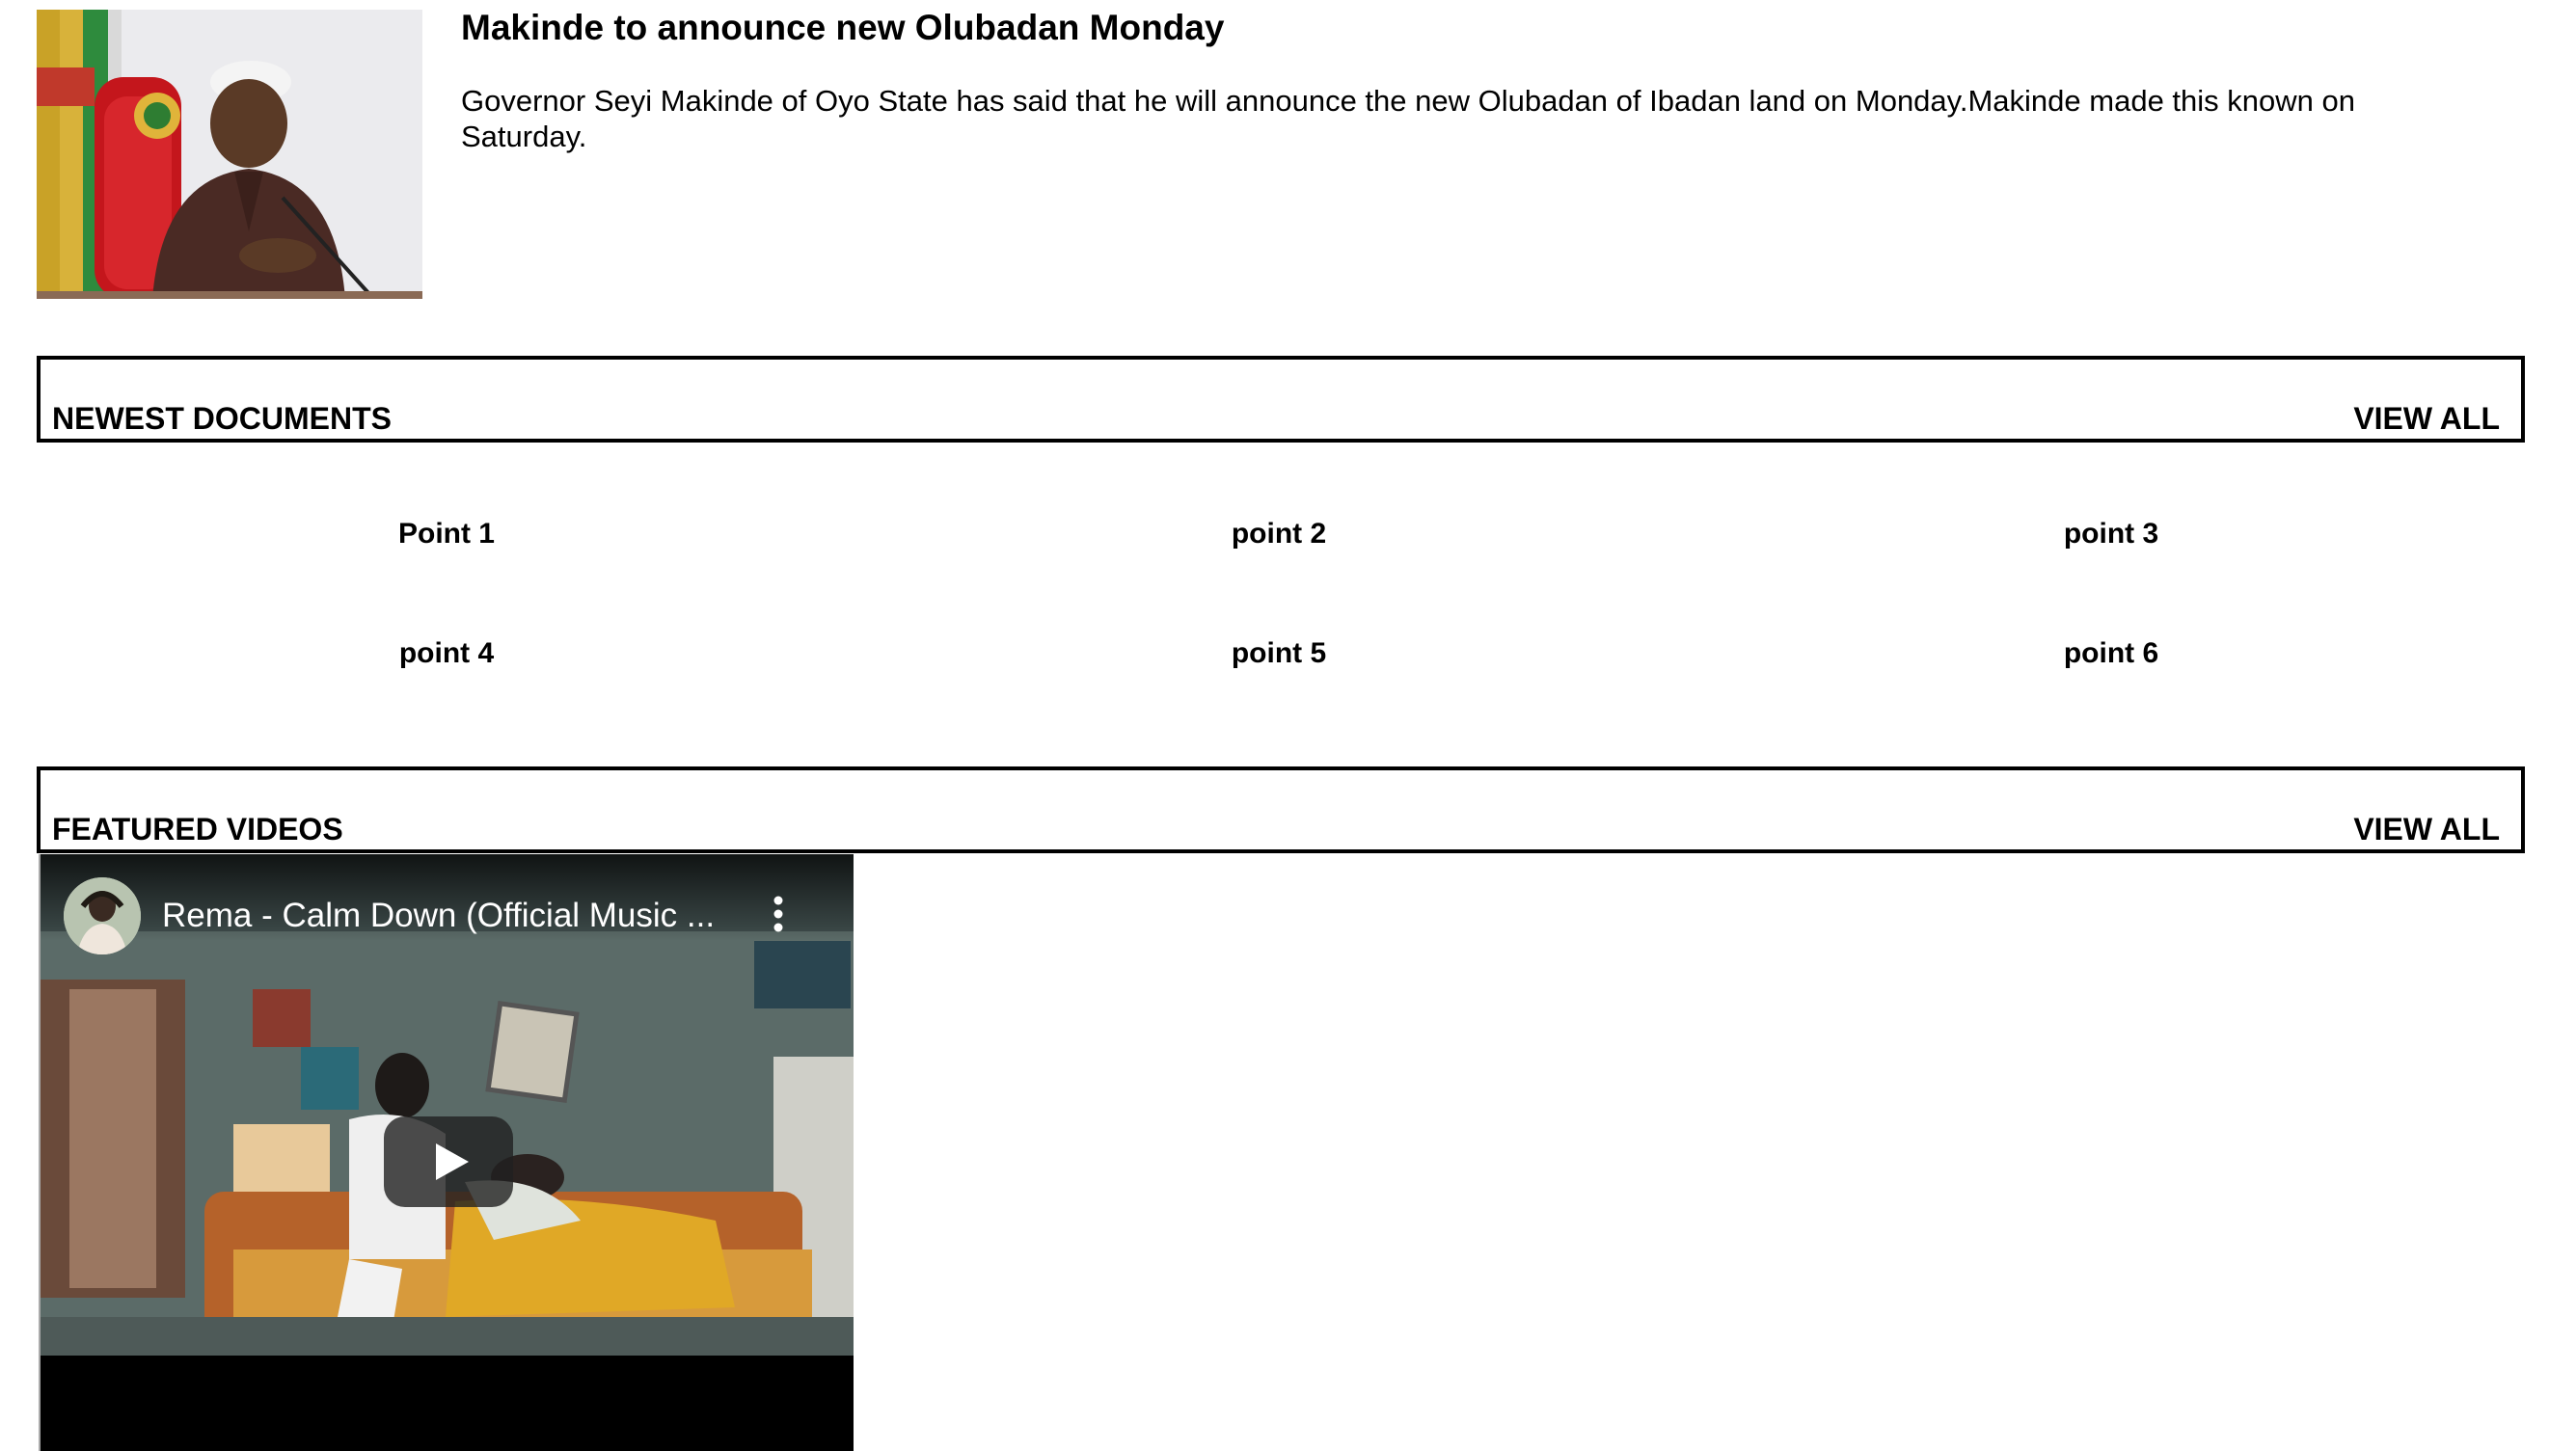 Image resolution: width=2576 pixels, height=1451 pixels. What do you see at coordinates (446, 534) in the screenshot?
I see `document-link-1: Point 1` at bounding box center [446, 534].